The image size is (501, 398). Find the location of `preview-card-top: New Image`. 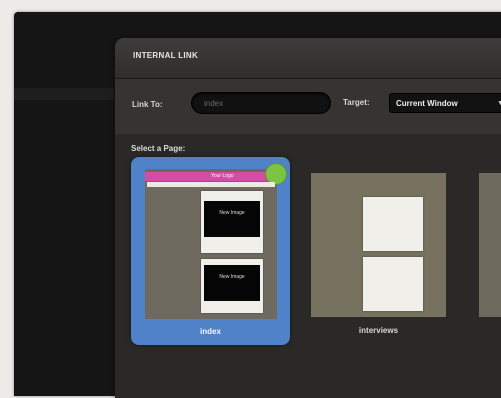

preview-card-top: New Image is located at coordinates (232, 222).